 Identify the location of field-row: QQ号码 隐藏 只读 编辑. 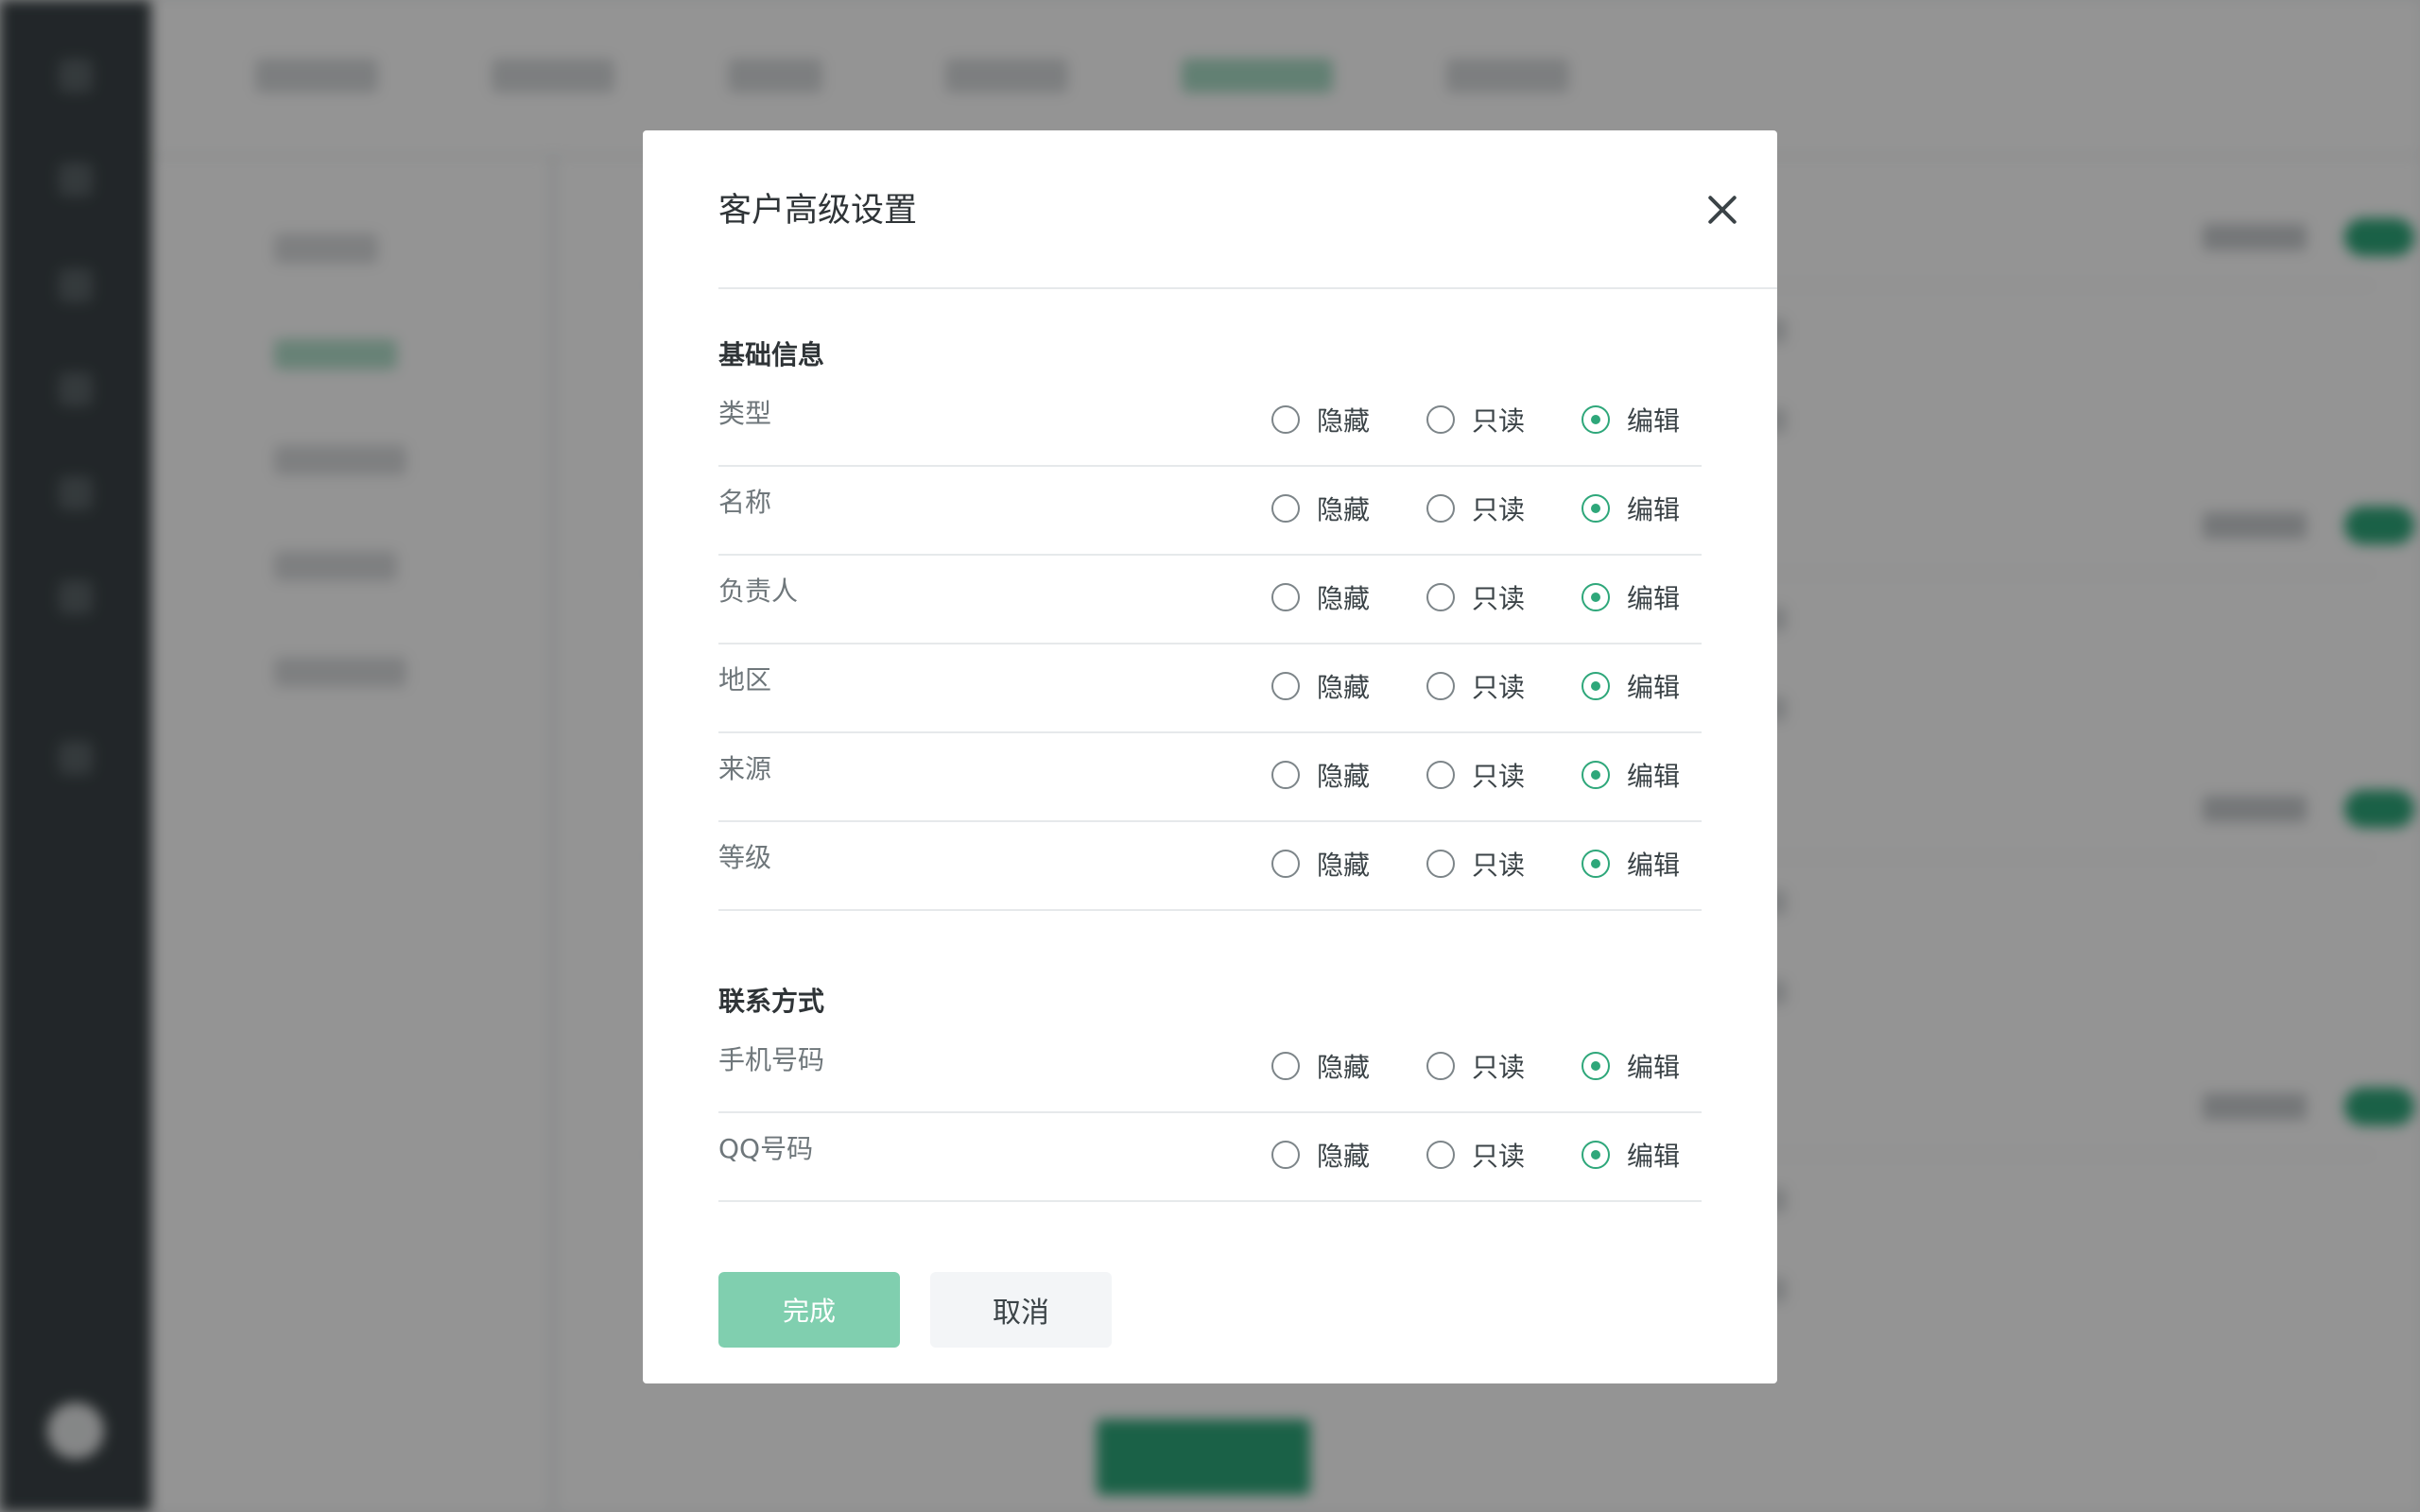
(1210, 1157).